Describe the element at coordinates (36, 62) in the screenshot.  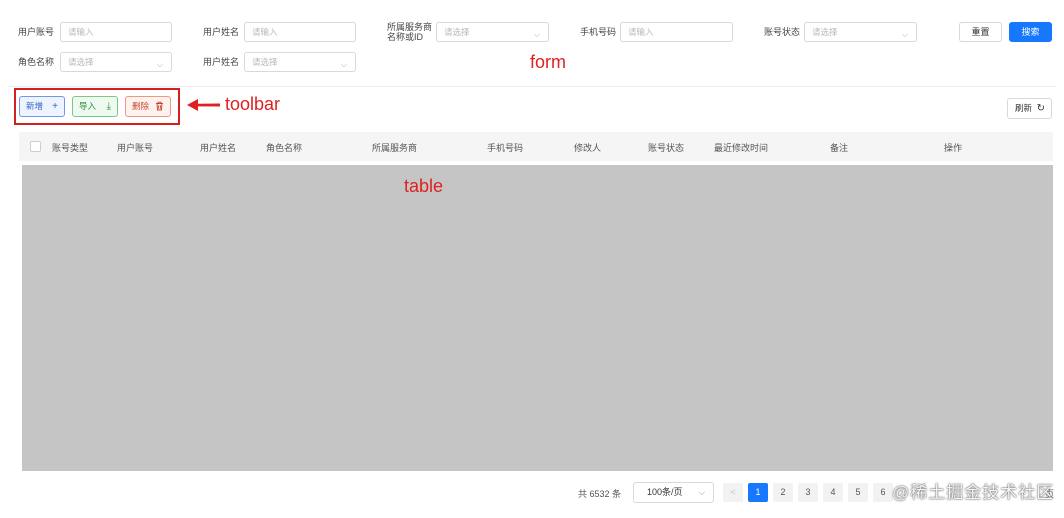
I see `label-role-name: 角色名称` at that location.